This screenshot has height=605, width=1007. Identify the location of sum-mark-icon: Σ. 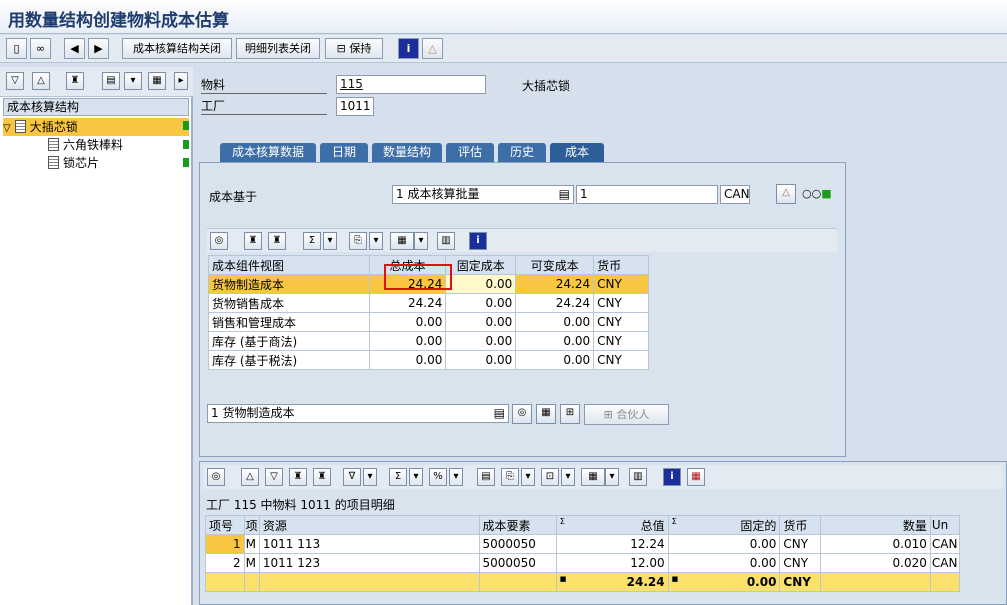
(674, 521).